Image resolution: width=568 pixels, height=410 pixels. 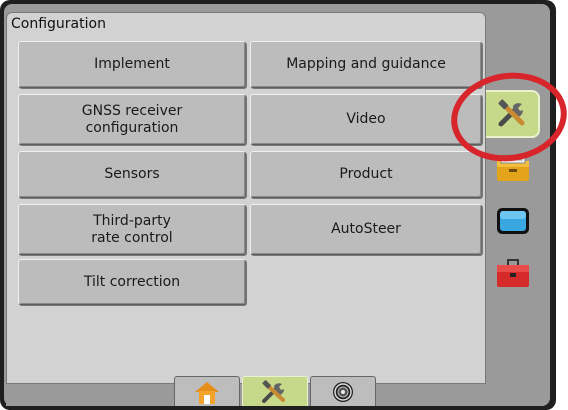 I want to click on home-icon, so click(x=207, y=392).